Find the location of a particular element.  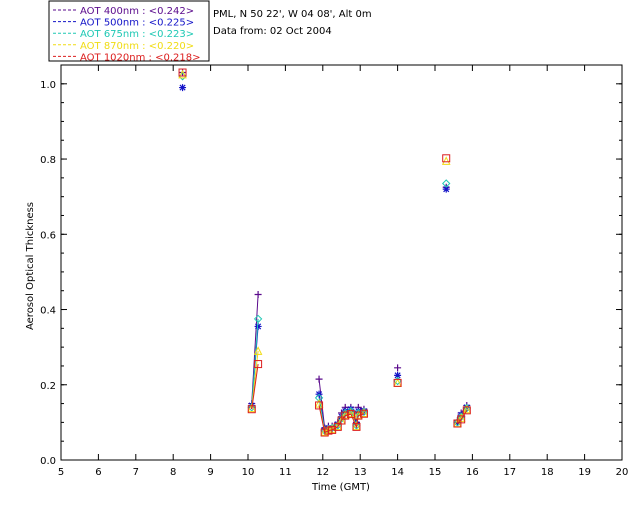

legend-entry: AOT 1020nm : <0.218> is located at coordinates (140, 57).